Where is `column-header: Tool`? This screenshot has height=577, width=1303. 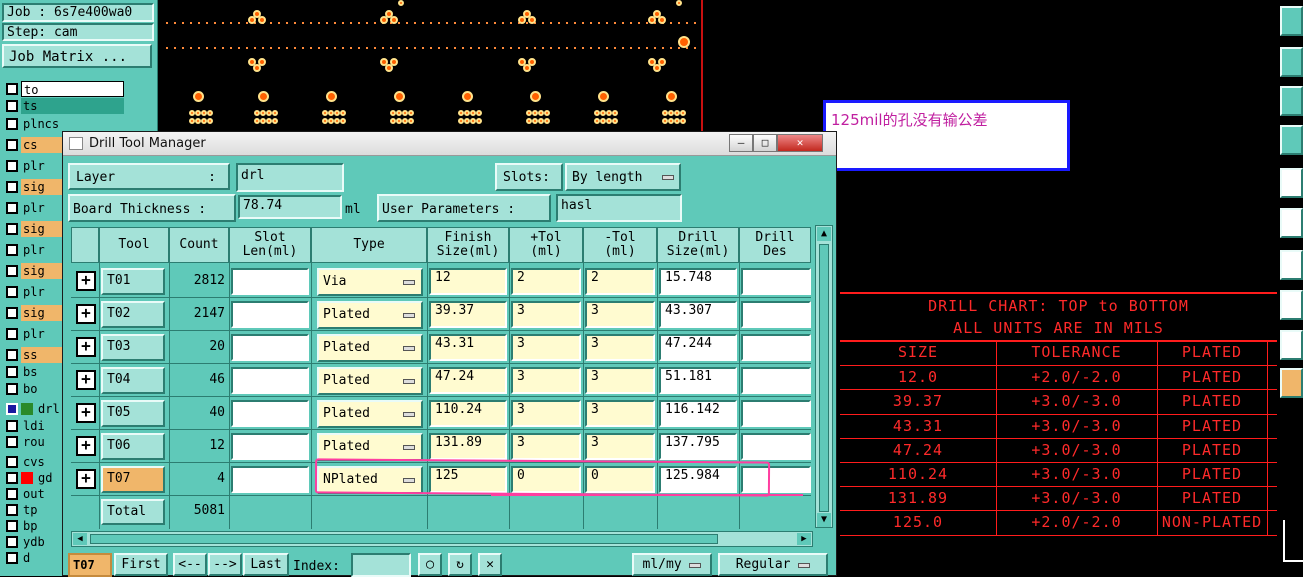
column-header: Tool is located at coordinates (134, 245).